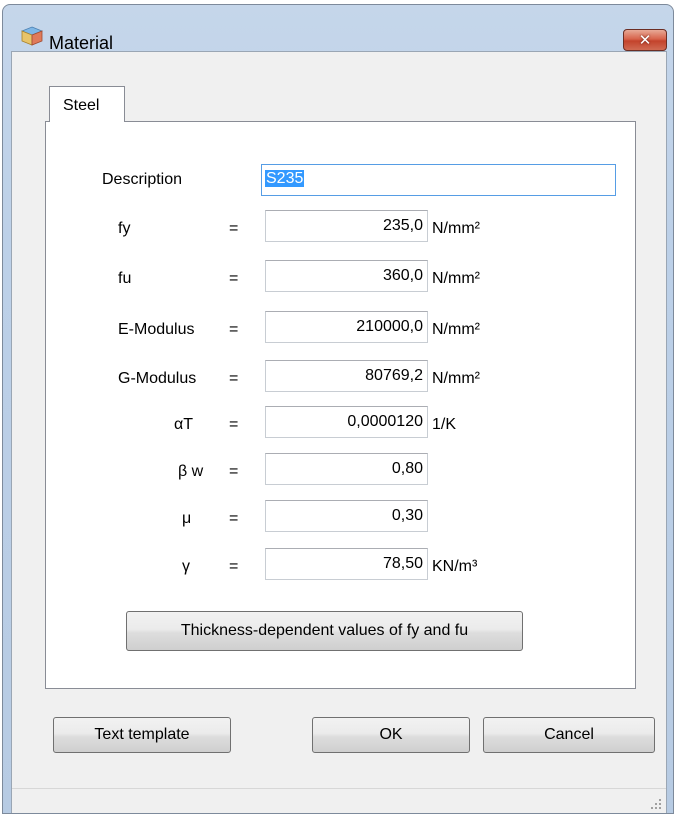 This screenshot has height=816, width=676. Describe the element at coordinates (338, 29) in the screenshot. I see `title-bar: Material ✕` at that location.